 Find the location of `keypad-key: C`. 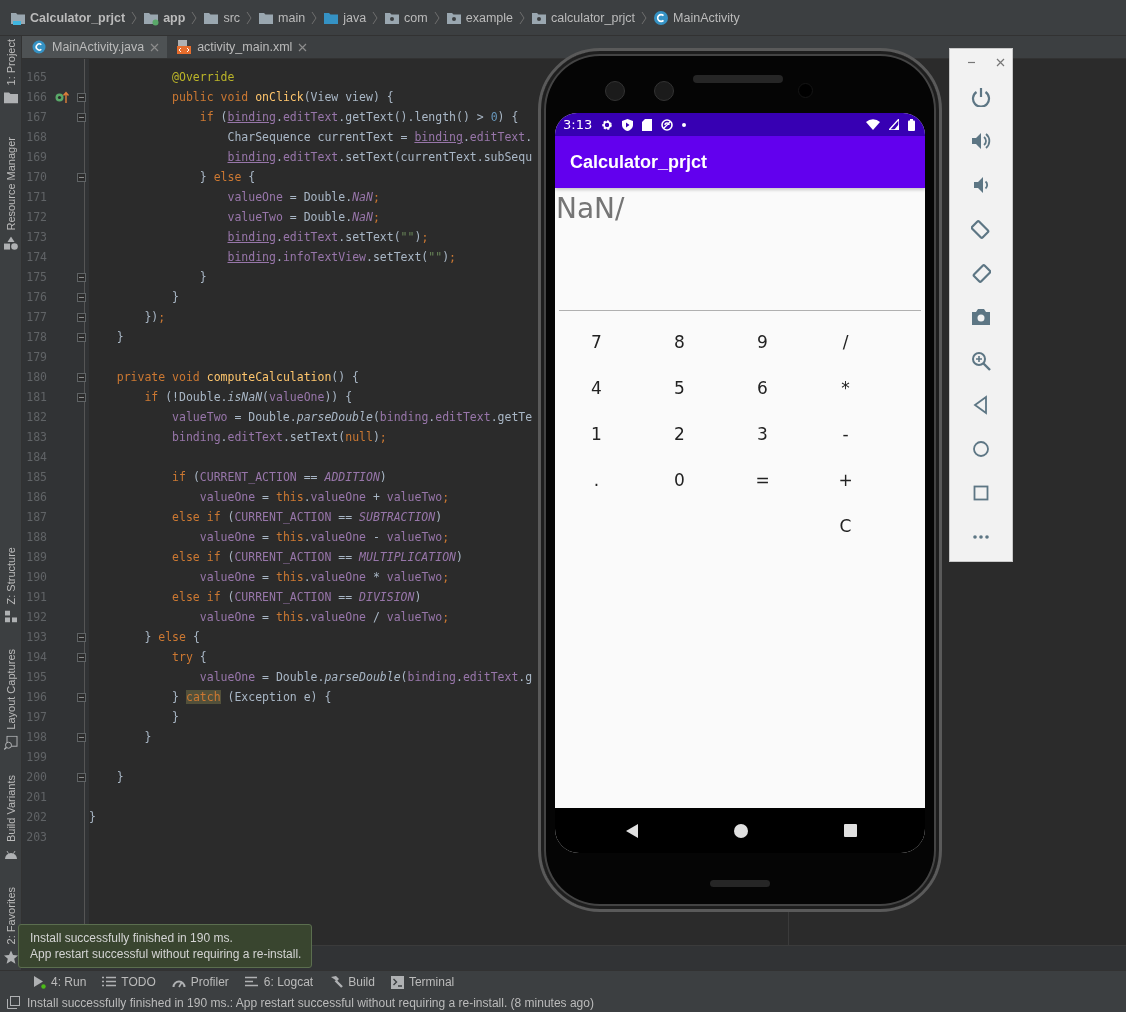

keypad-key: C is located at coordinates (845, 526).